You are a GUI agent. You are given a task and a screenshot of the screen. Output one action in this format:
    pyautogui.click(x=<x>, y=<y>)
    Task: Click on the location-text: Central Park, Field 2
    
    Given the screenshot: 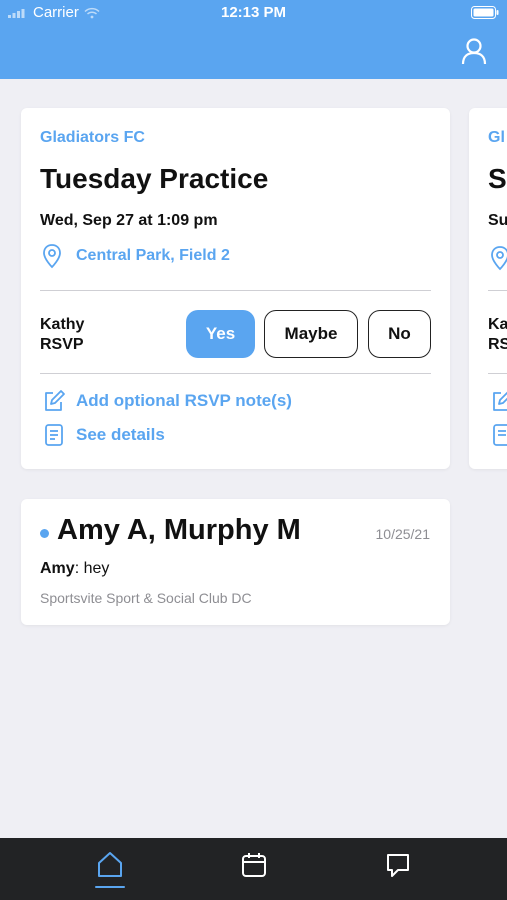 What is the action you would take?
    pyautogui.click(x=153, y=255)
    